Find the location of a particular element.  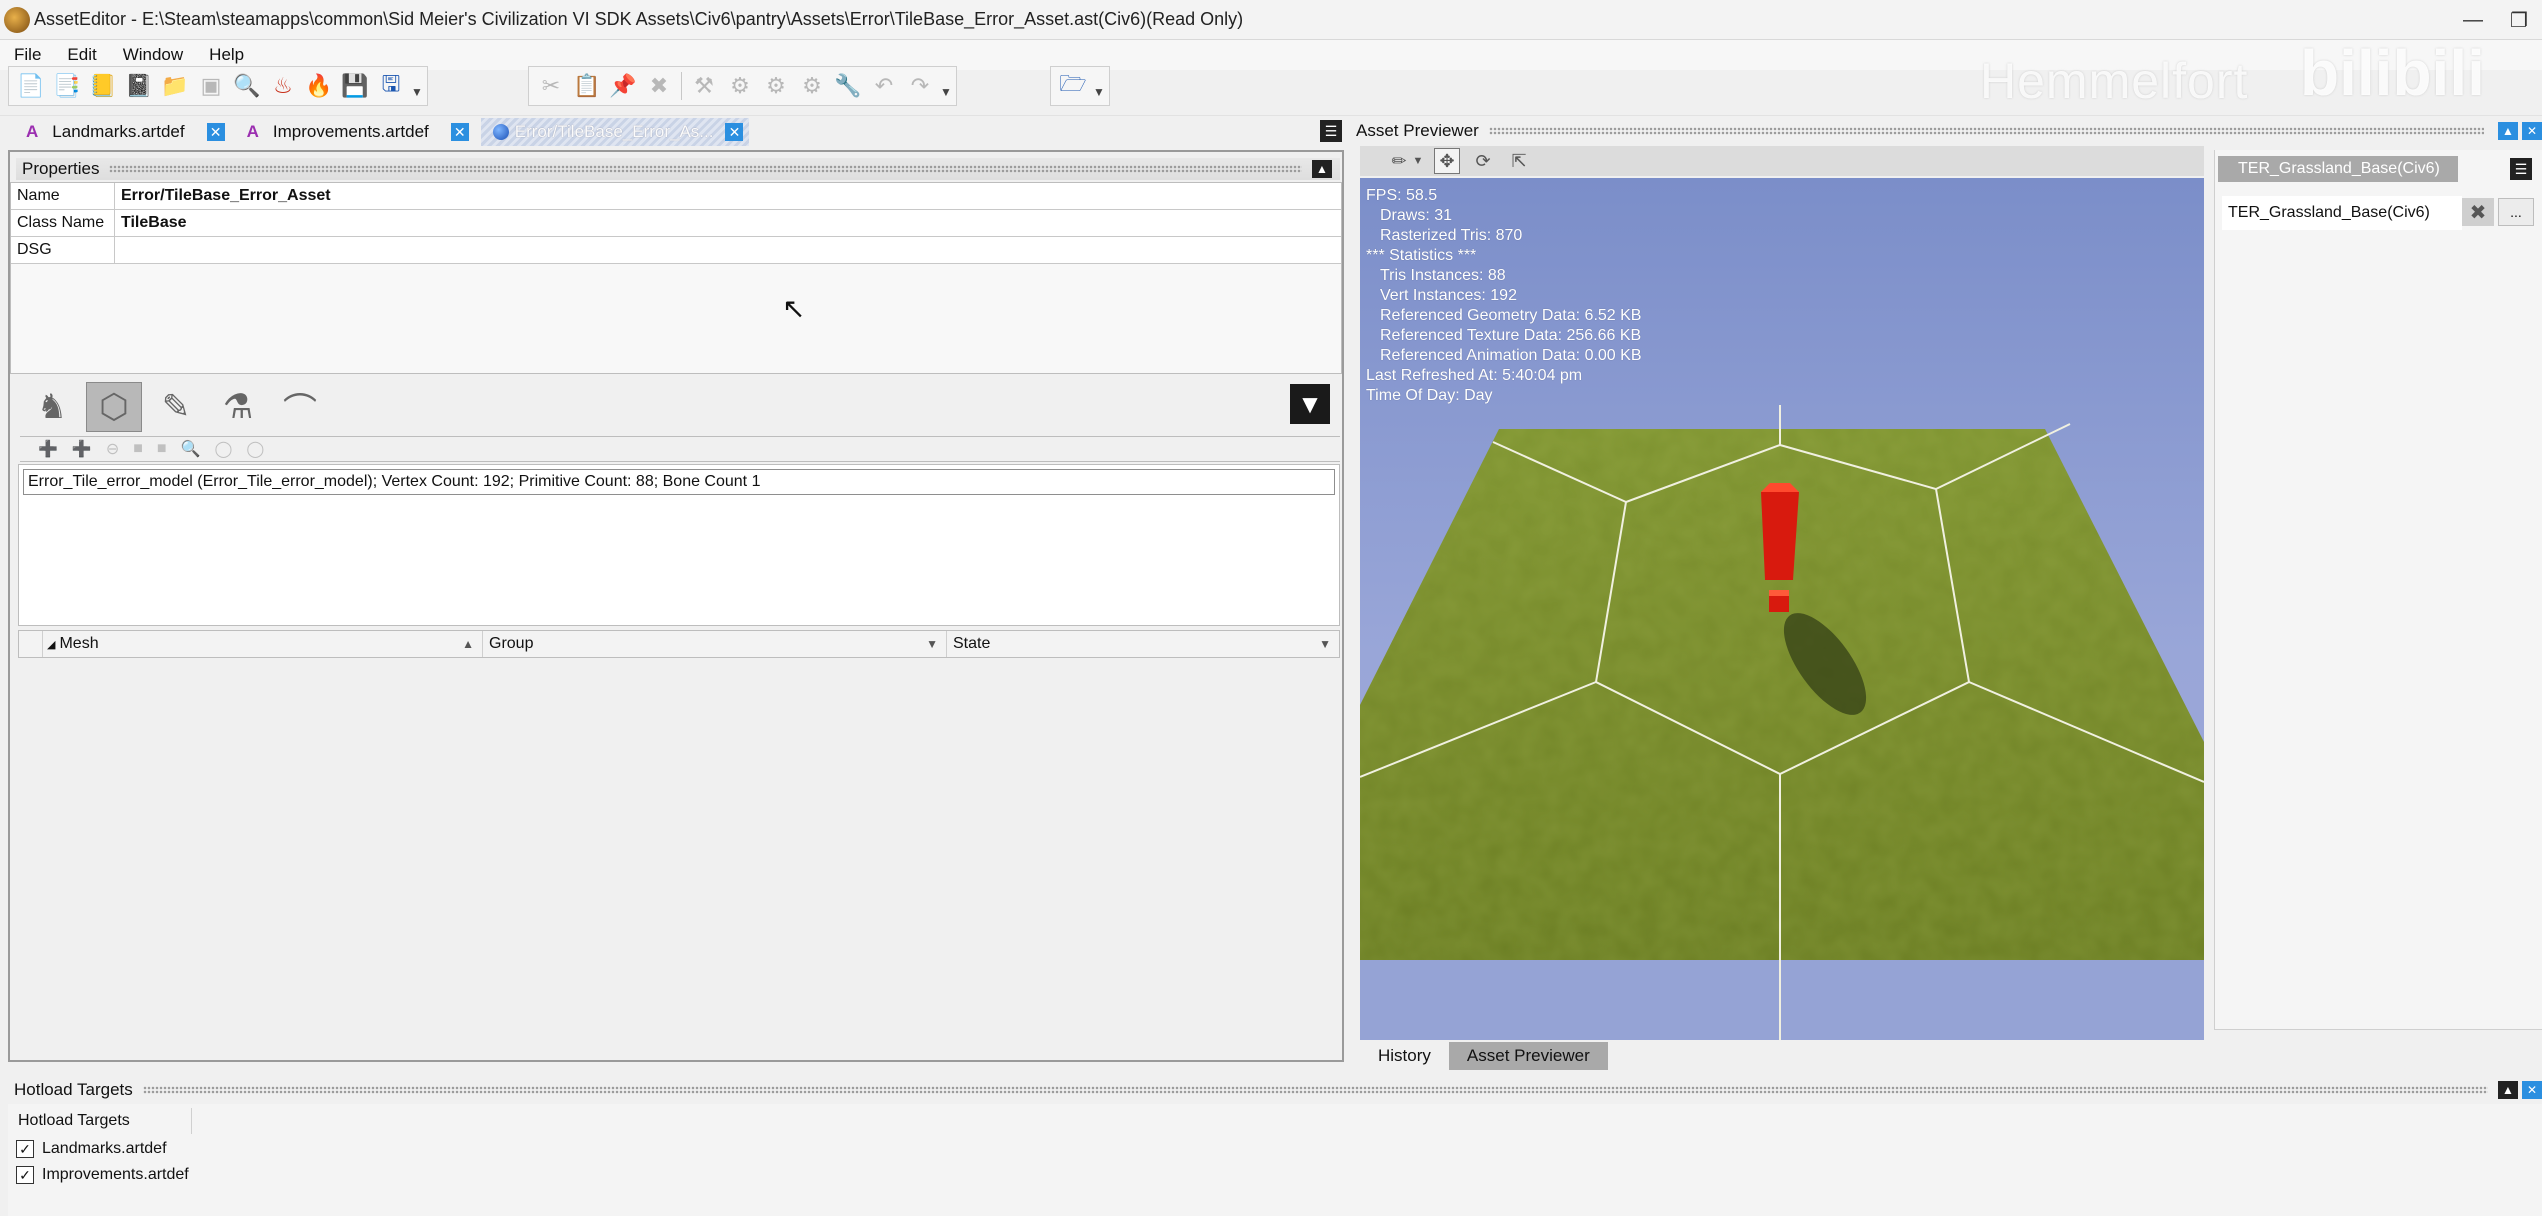

terrain-panel is located at coordinates (2378, 590).